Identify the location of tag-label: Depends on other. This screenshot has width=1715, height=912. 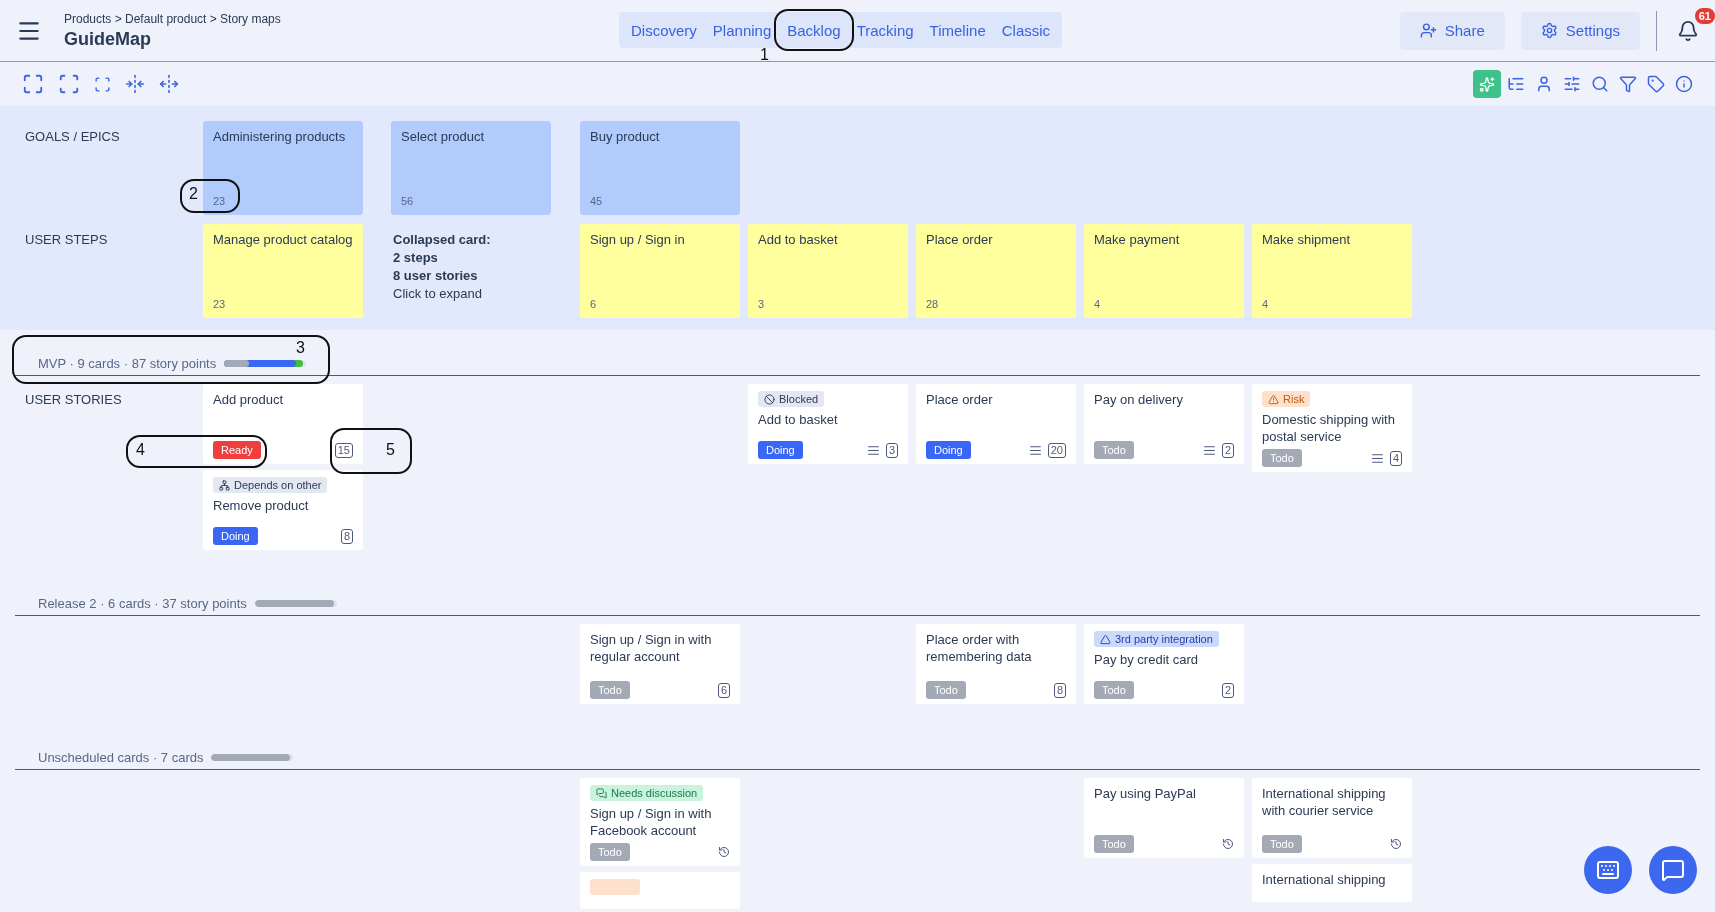
(270, 485).